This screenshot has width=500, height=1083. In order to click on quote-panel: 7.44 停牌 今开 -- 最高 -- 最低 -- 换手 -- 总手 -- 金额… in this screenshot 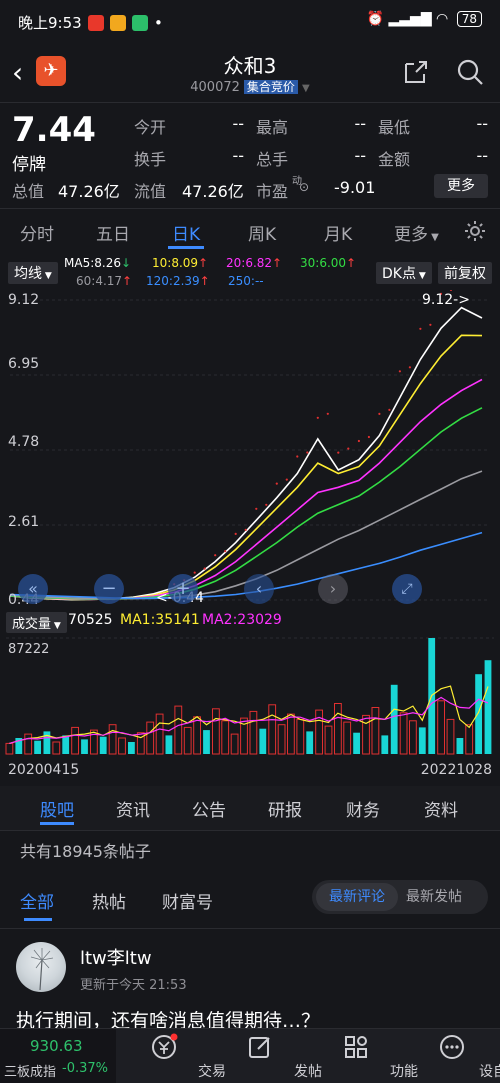, I will do `click(250, 155)`.